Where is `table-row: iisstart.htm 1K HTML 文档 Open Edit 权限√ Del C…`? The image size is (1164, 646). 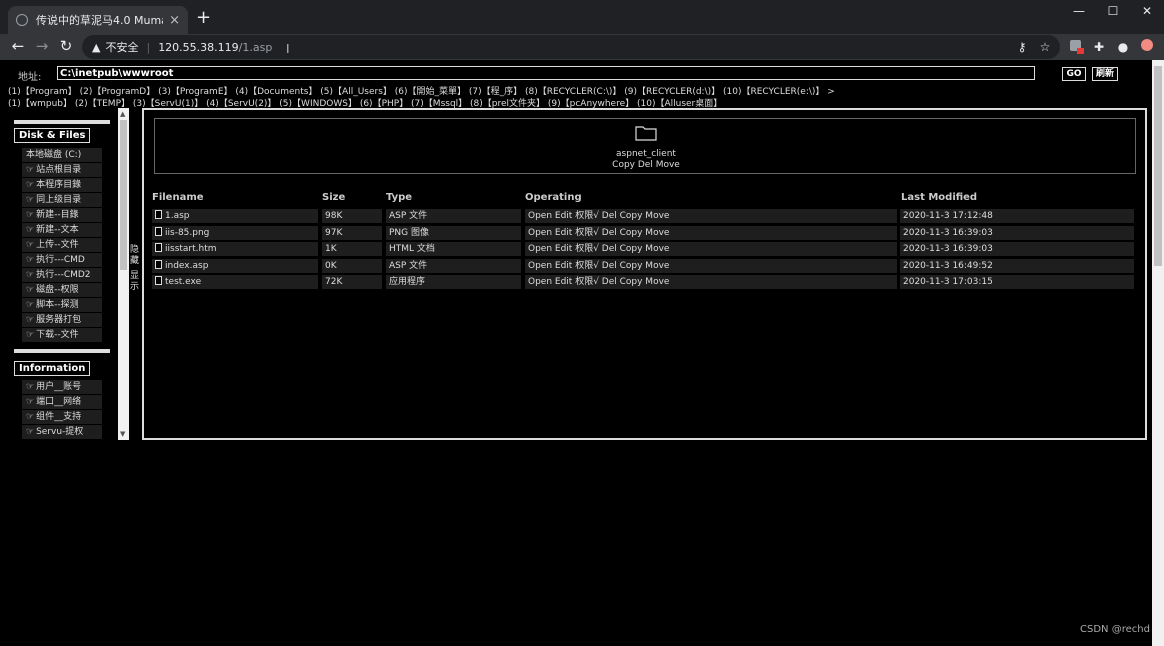
table-row: iisstart.htm 1K HTML 文档 Open Edit 权限√ Del C… is located at coordinates (643, 249).